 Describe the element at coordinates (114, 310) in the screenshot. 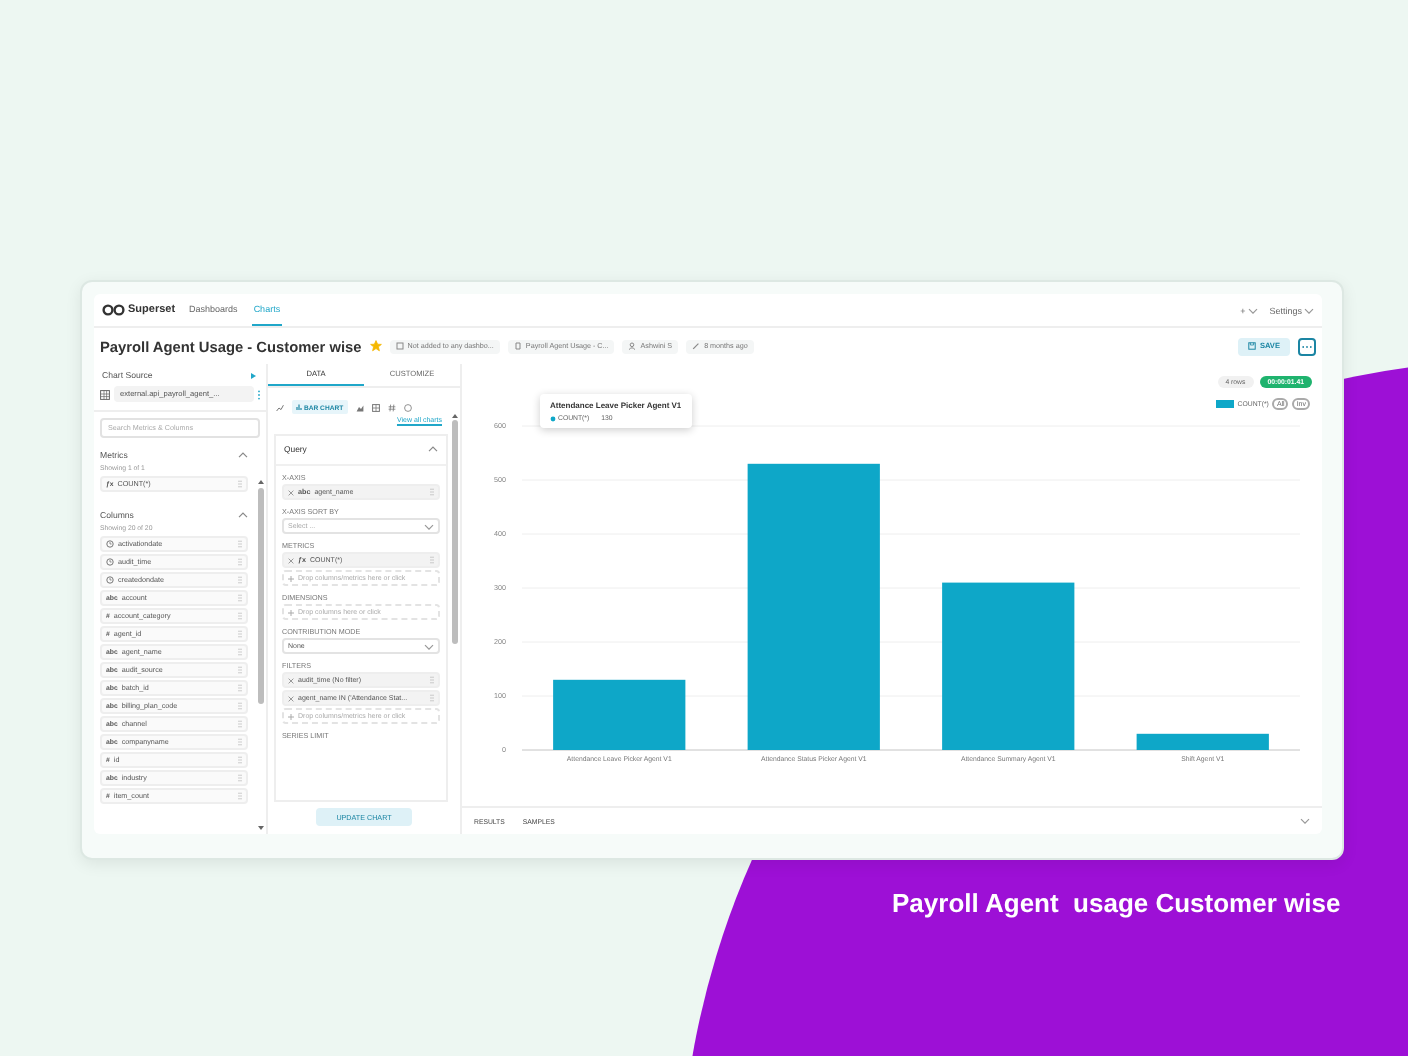

I see `logo-icon` at that location.